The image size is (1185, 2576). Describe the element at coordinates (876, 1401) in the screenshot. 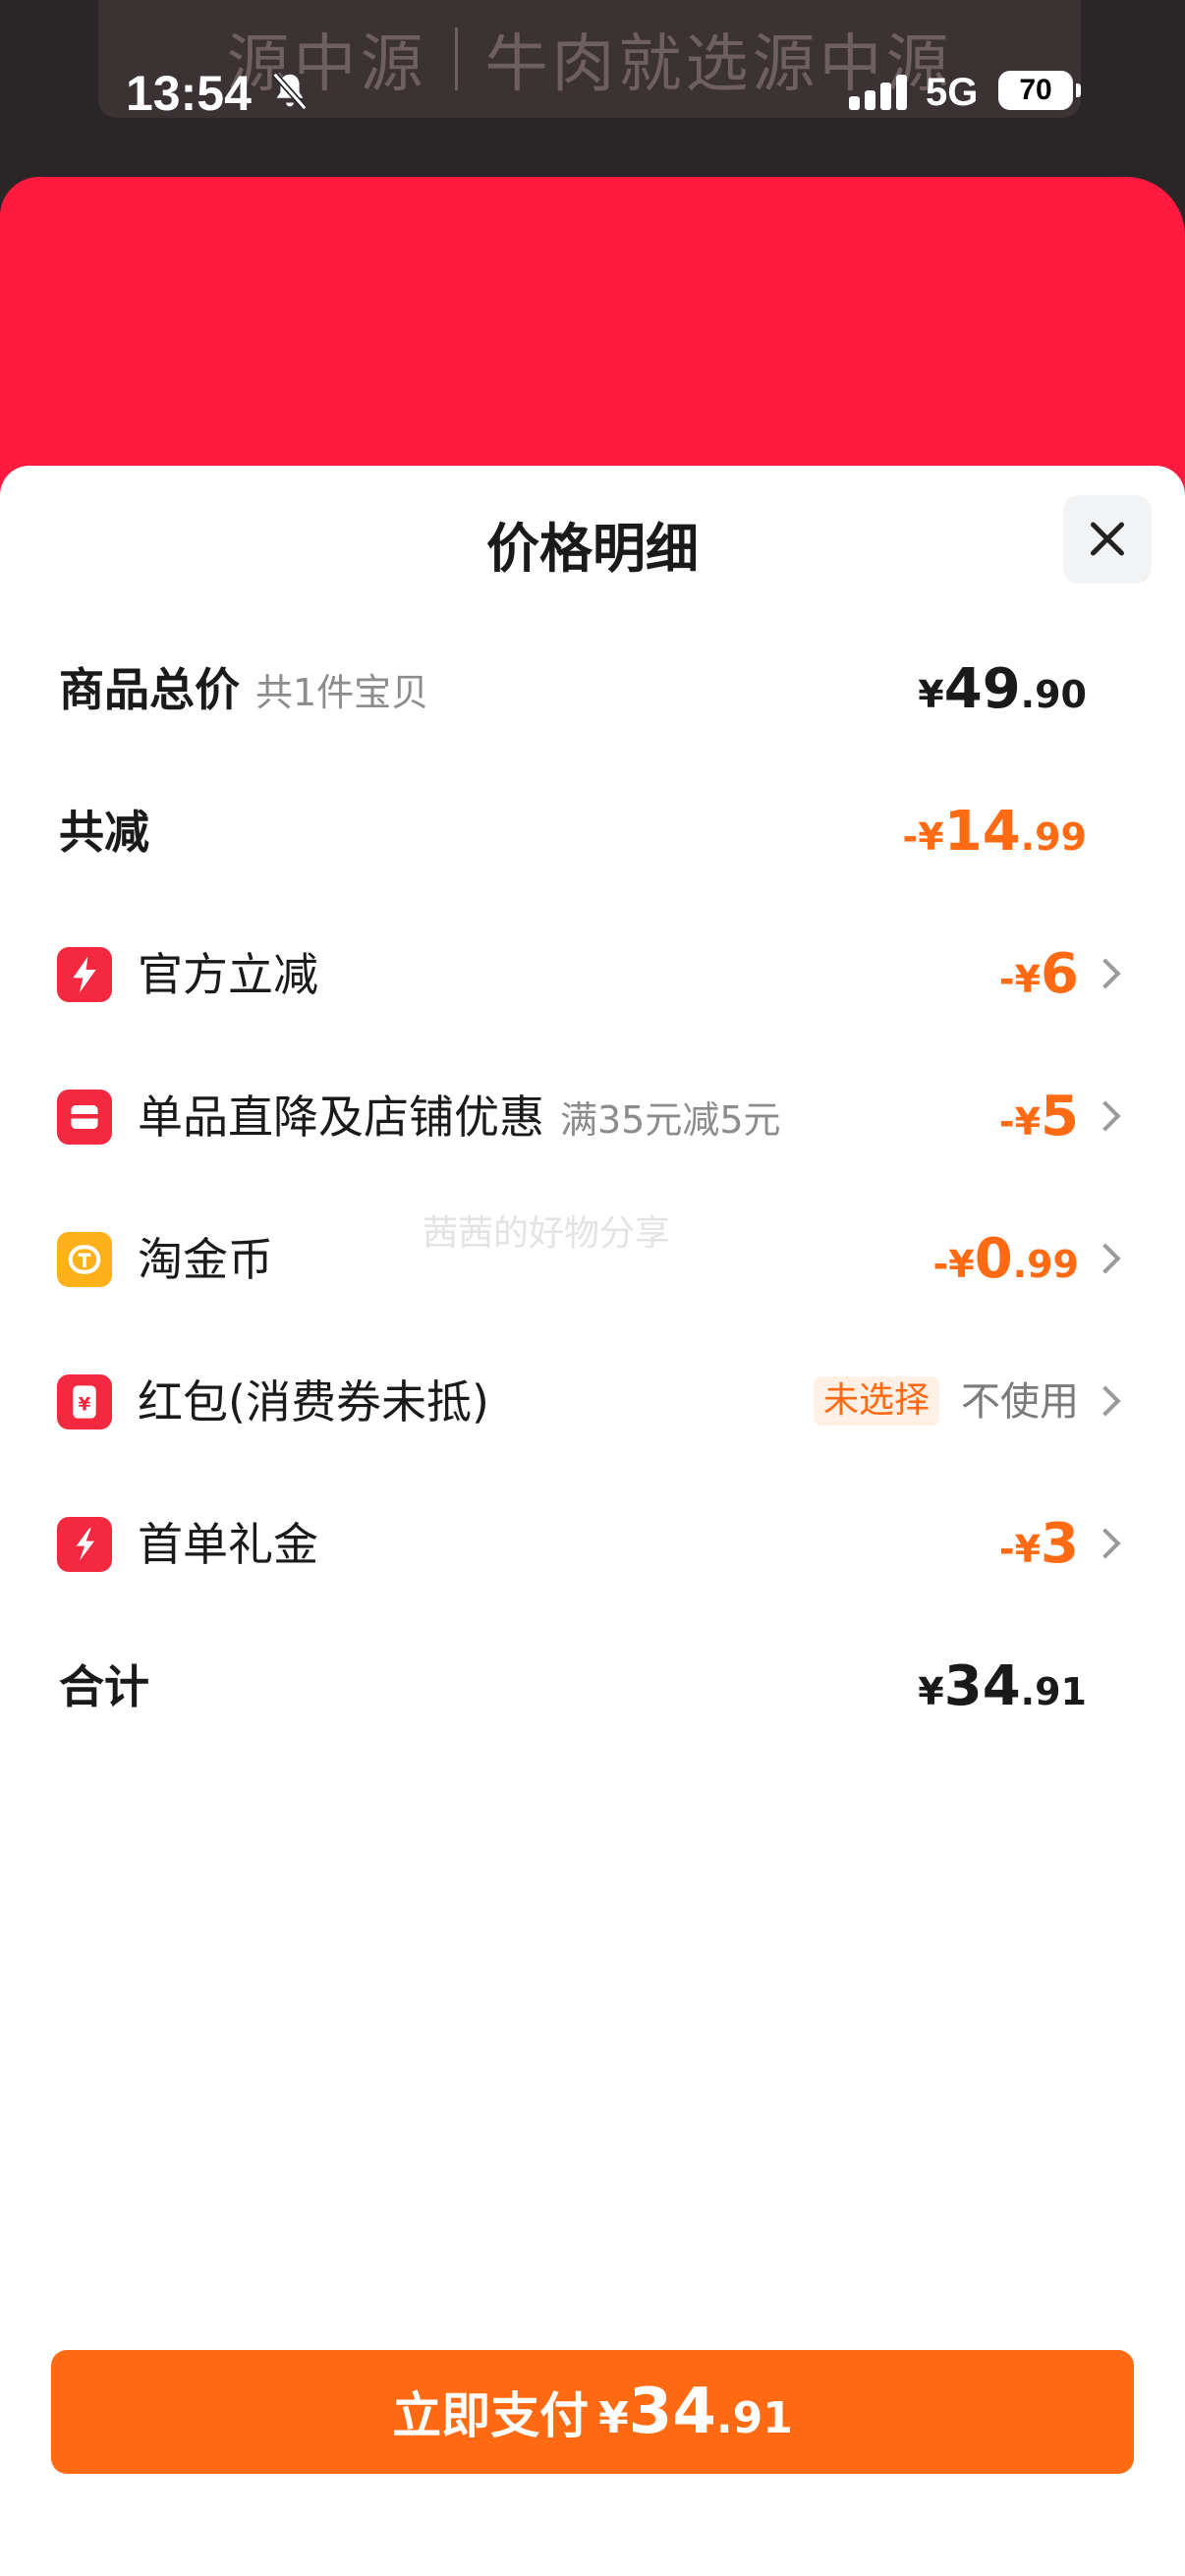

I see `red-packet-status-badge: 未选择` at that location.